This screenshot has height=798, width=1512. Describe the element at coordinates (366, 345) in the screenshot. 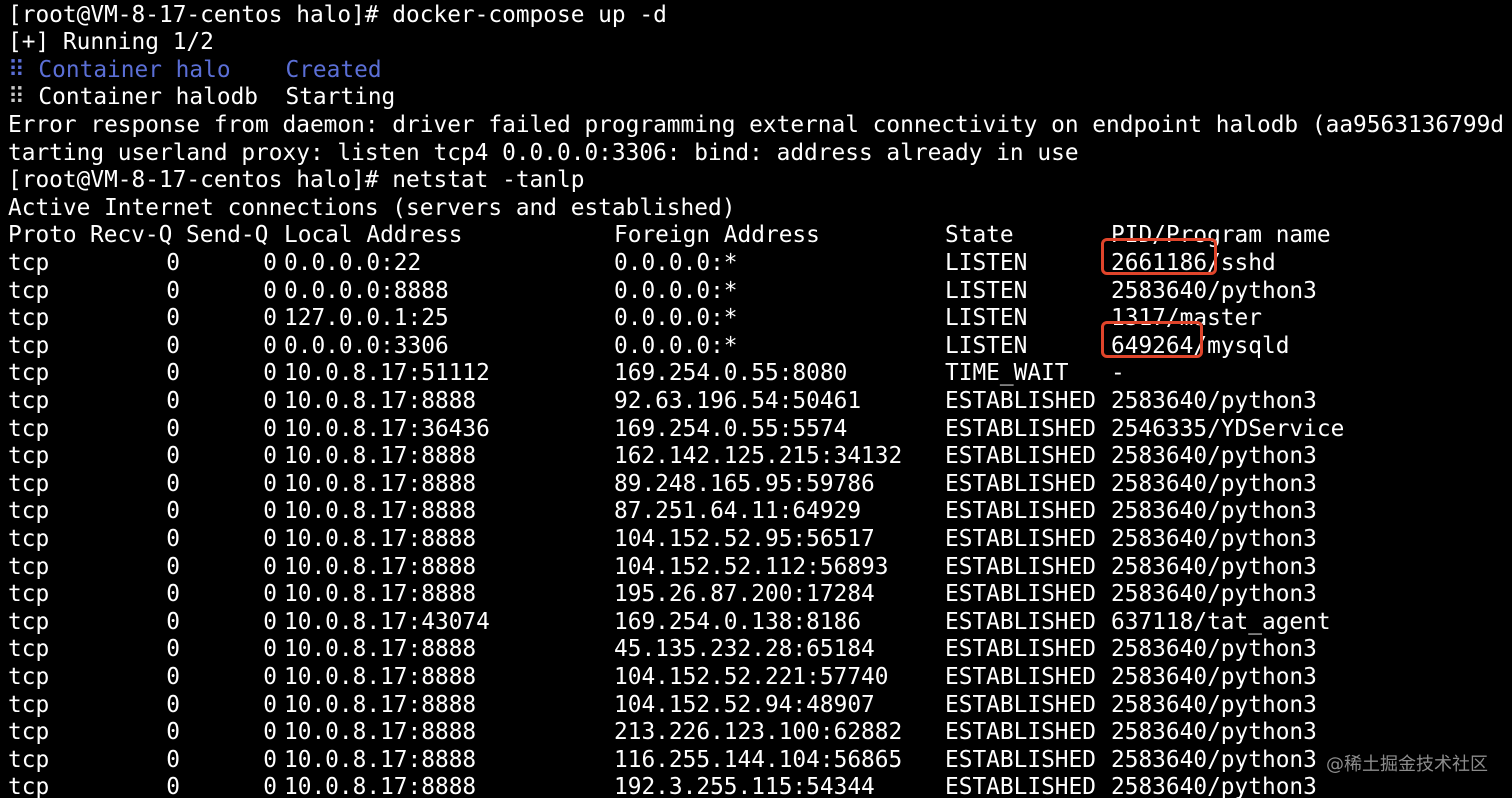

I see `local-address-cell: 0.0.0.0:3306` at that location.